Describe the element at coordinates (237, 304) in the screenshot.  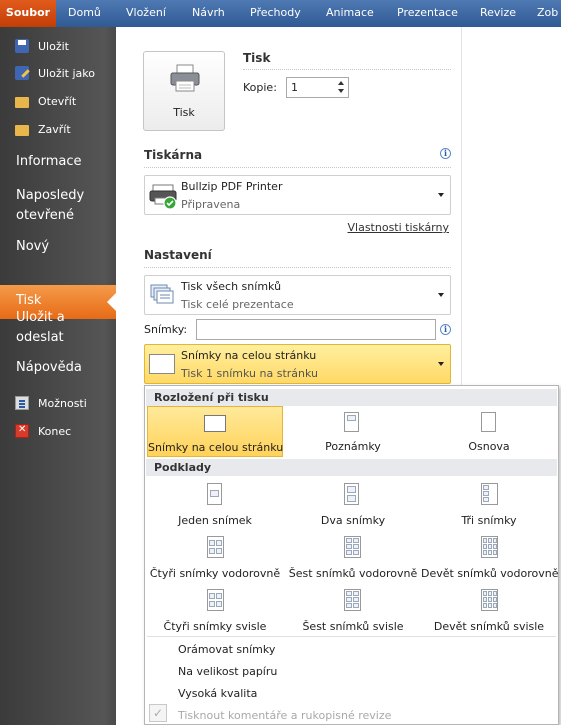
I see `slides-range-desc: Tisk celé prezentace` at that location.